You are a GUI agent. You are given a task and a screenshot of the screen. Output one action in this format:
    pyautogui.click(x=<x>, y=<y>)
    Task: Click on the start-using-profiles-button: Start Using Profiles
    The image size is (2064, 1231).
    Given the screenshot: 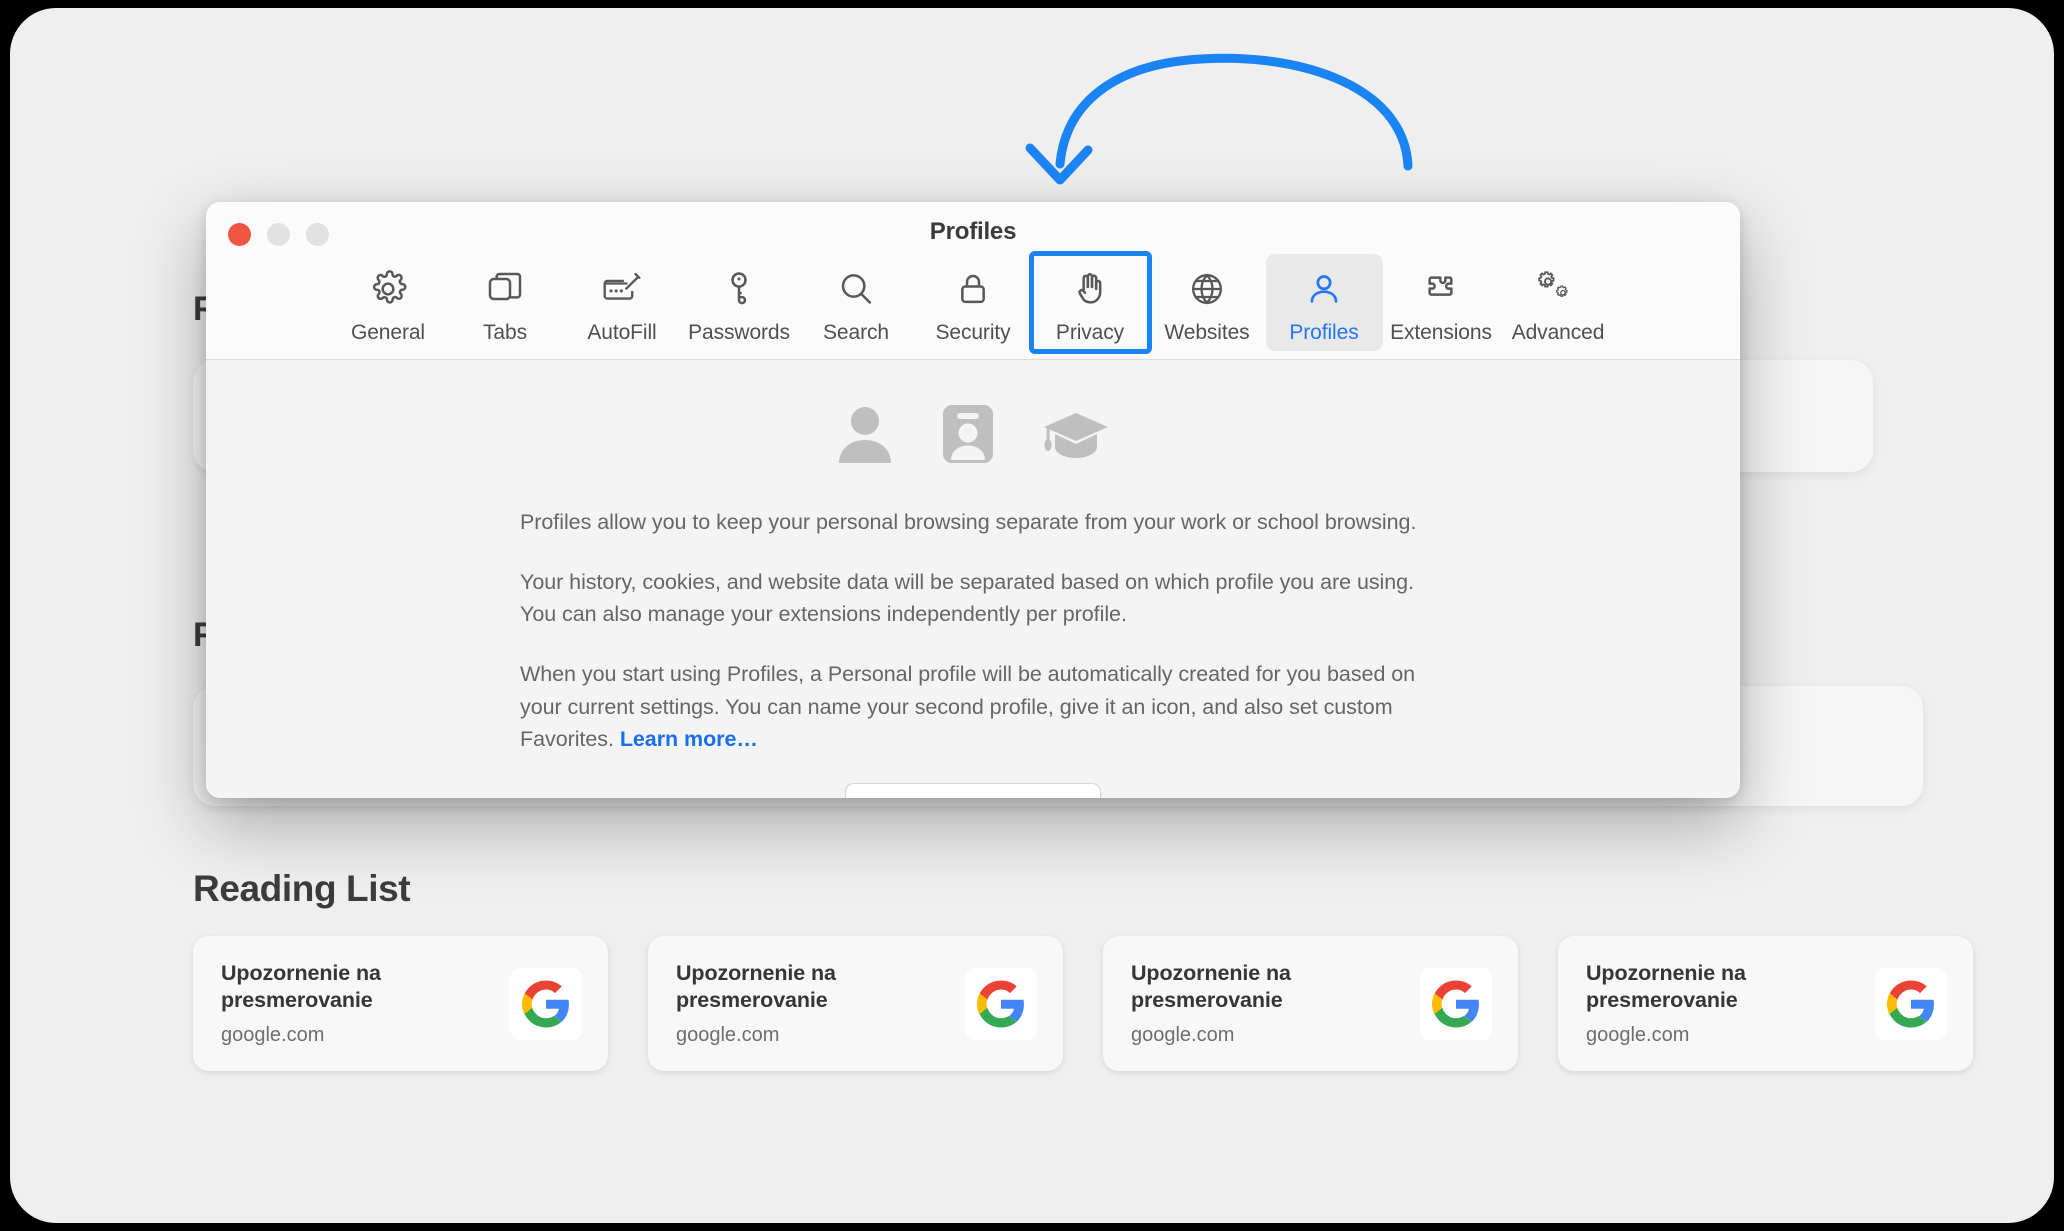 What is the action you would take?
    pyautogui.click(x=973, y=790)
    